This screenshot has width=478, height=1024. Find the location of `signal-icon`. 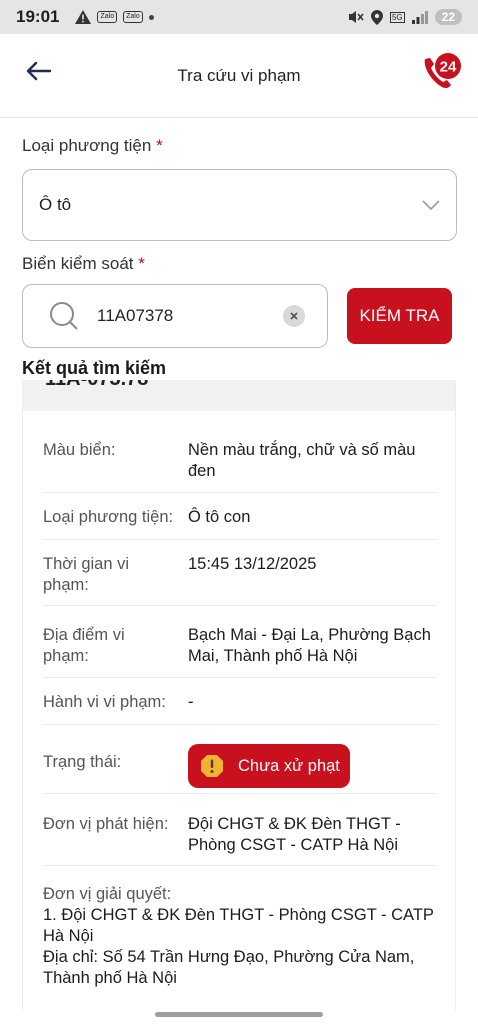

signal-icon is located at coordinates (419, 17).